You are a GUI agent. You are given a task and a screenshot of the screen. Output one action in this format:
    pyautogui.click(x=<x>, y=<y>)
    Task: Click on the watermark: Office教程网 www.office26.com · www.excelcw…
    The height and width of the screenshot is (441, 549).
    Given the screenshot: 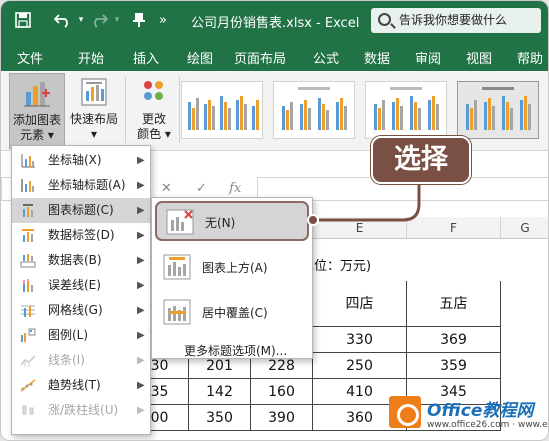 What is the action you would take?
    pyautogui.click(x=468, y=415)
    